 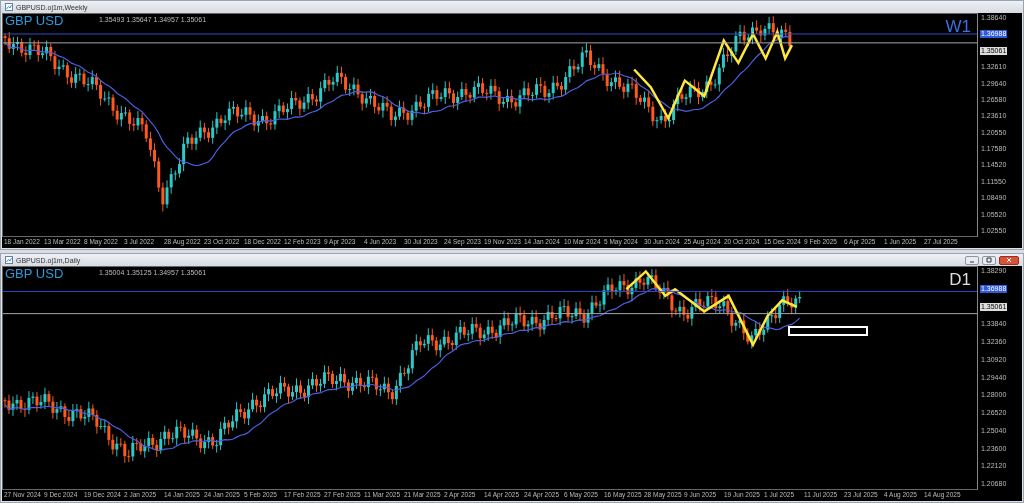 What do you see at coordinates (960, 280) in the screenshot?
I see `timeframe-label: D1` at bounding box center [960, 280].